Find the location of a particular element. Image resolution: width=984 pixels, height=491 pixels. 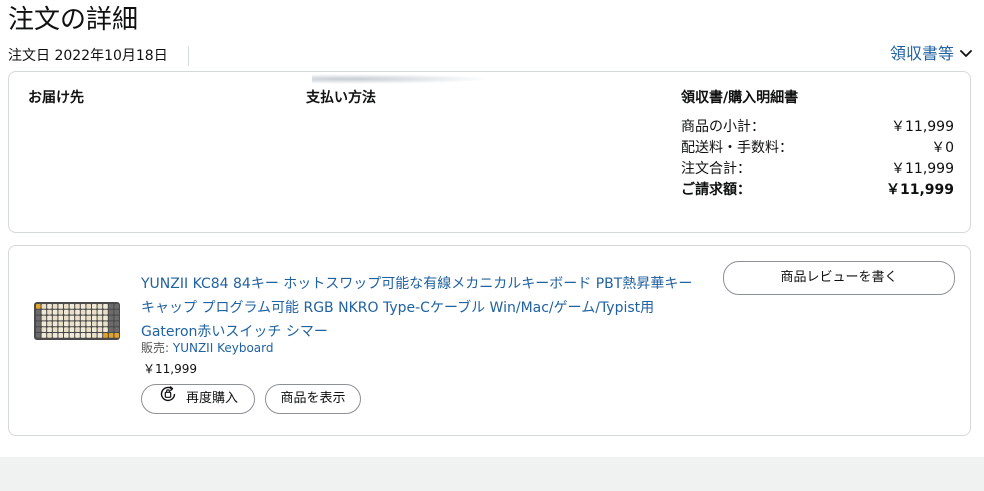

write-review-button: 商品レビューを書く is located at coordinates (839, 278).